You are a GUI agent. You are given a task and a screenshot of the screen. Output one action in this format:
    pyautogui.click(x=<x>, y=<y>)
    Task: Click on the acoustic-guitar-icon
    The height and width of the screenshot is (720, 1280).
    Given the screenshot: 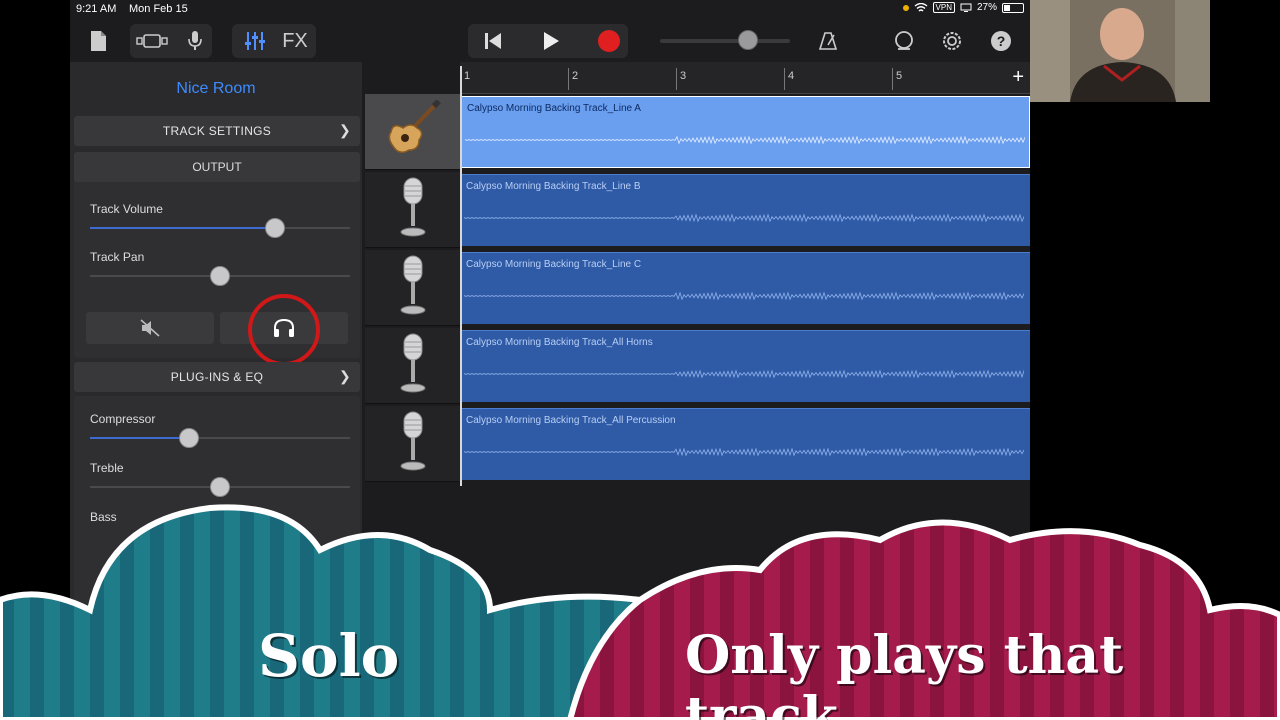 What is the action you would take?
    pyautogui.click(x=413, y=131)
    